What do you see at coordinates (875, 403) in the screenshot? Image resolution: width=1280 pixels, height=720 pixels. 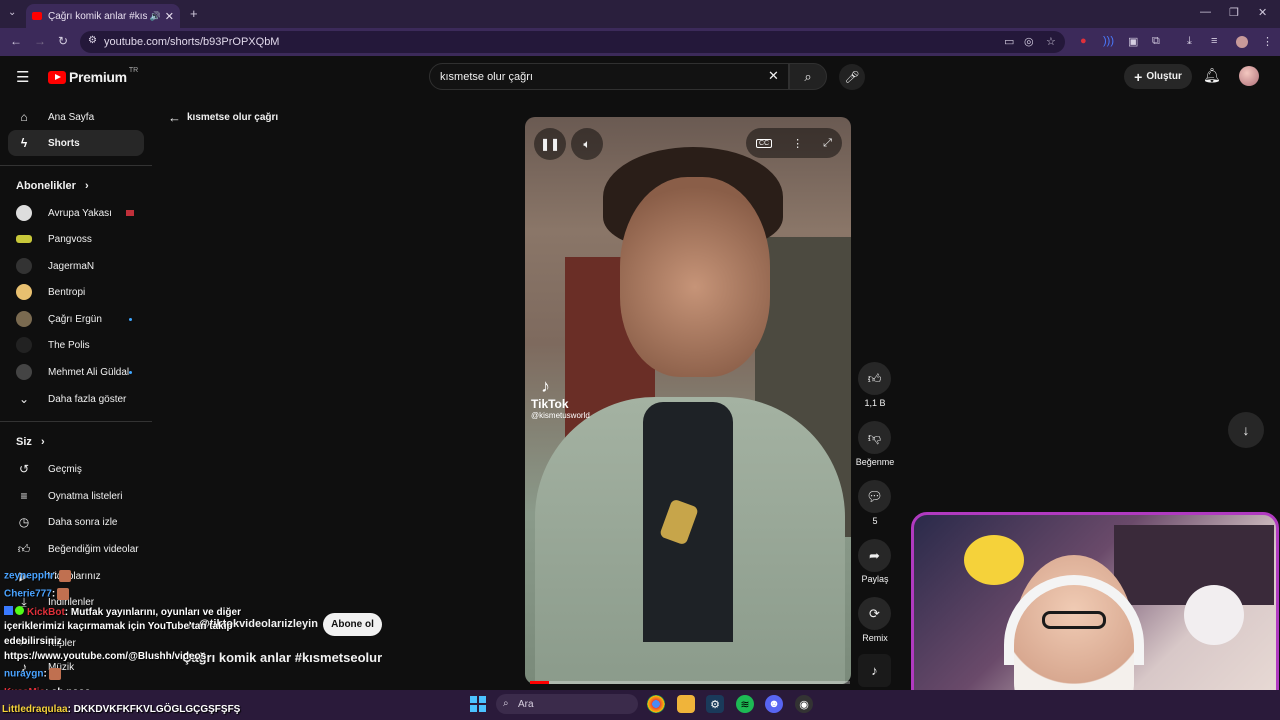 I see `like-count: 1,1 B` at bounding box center [875, 403].